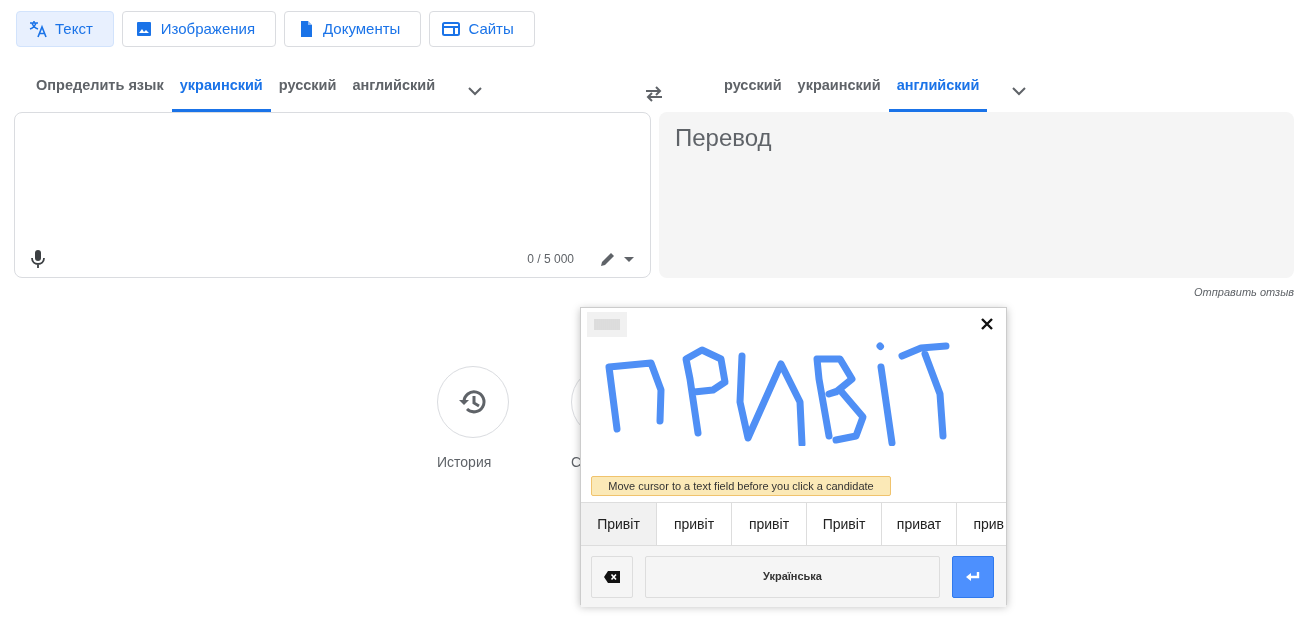 The width and height of the screenshot is (1315, 626). Describe the element at coordinates (38, 259) in the screenshot. I see `microphone-icon` at that location.